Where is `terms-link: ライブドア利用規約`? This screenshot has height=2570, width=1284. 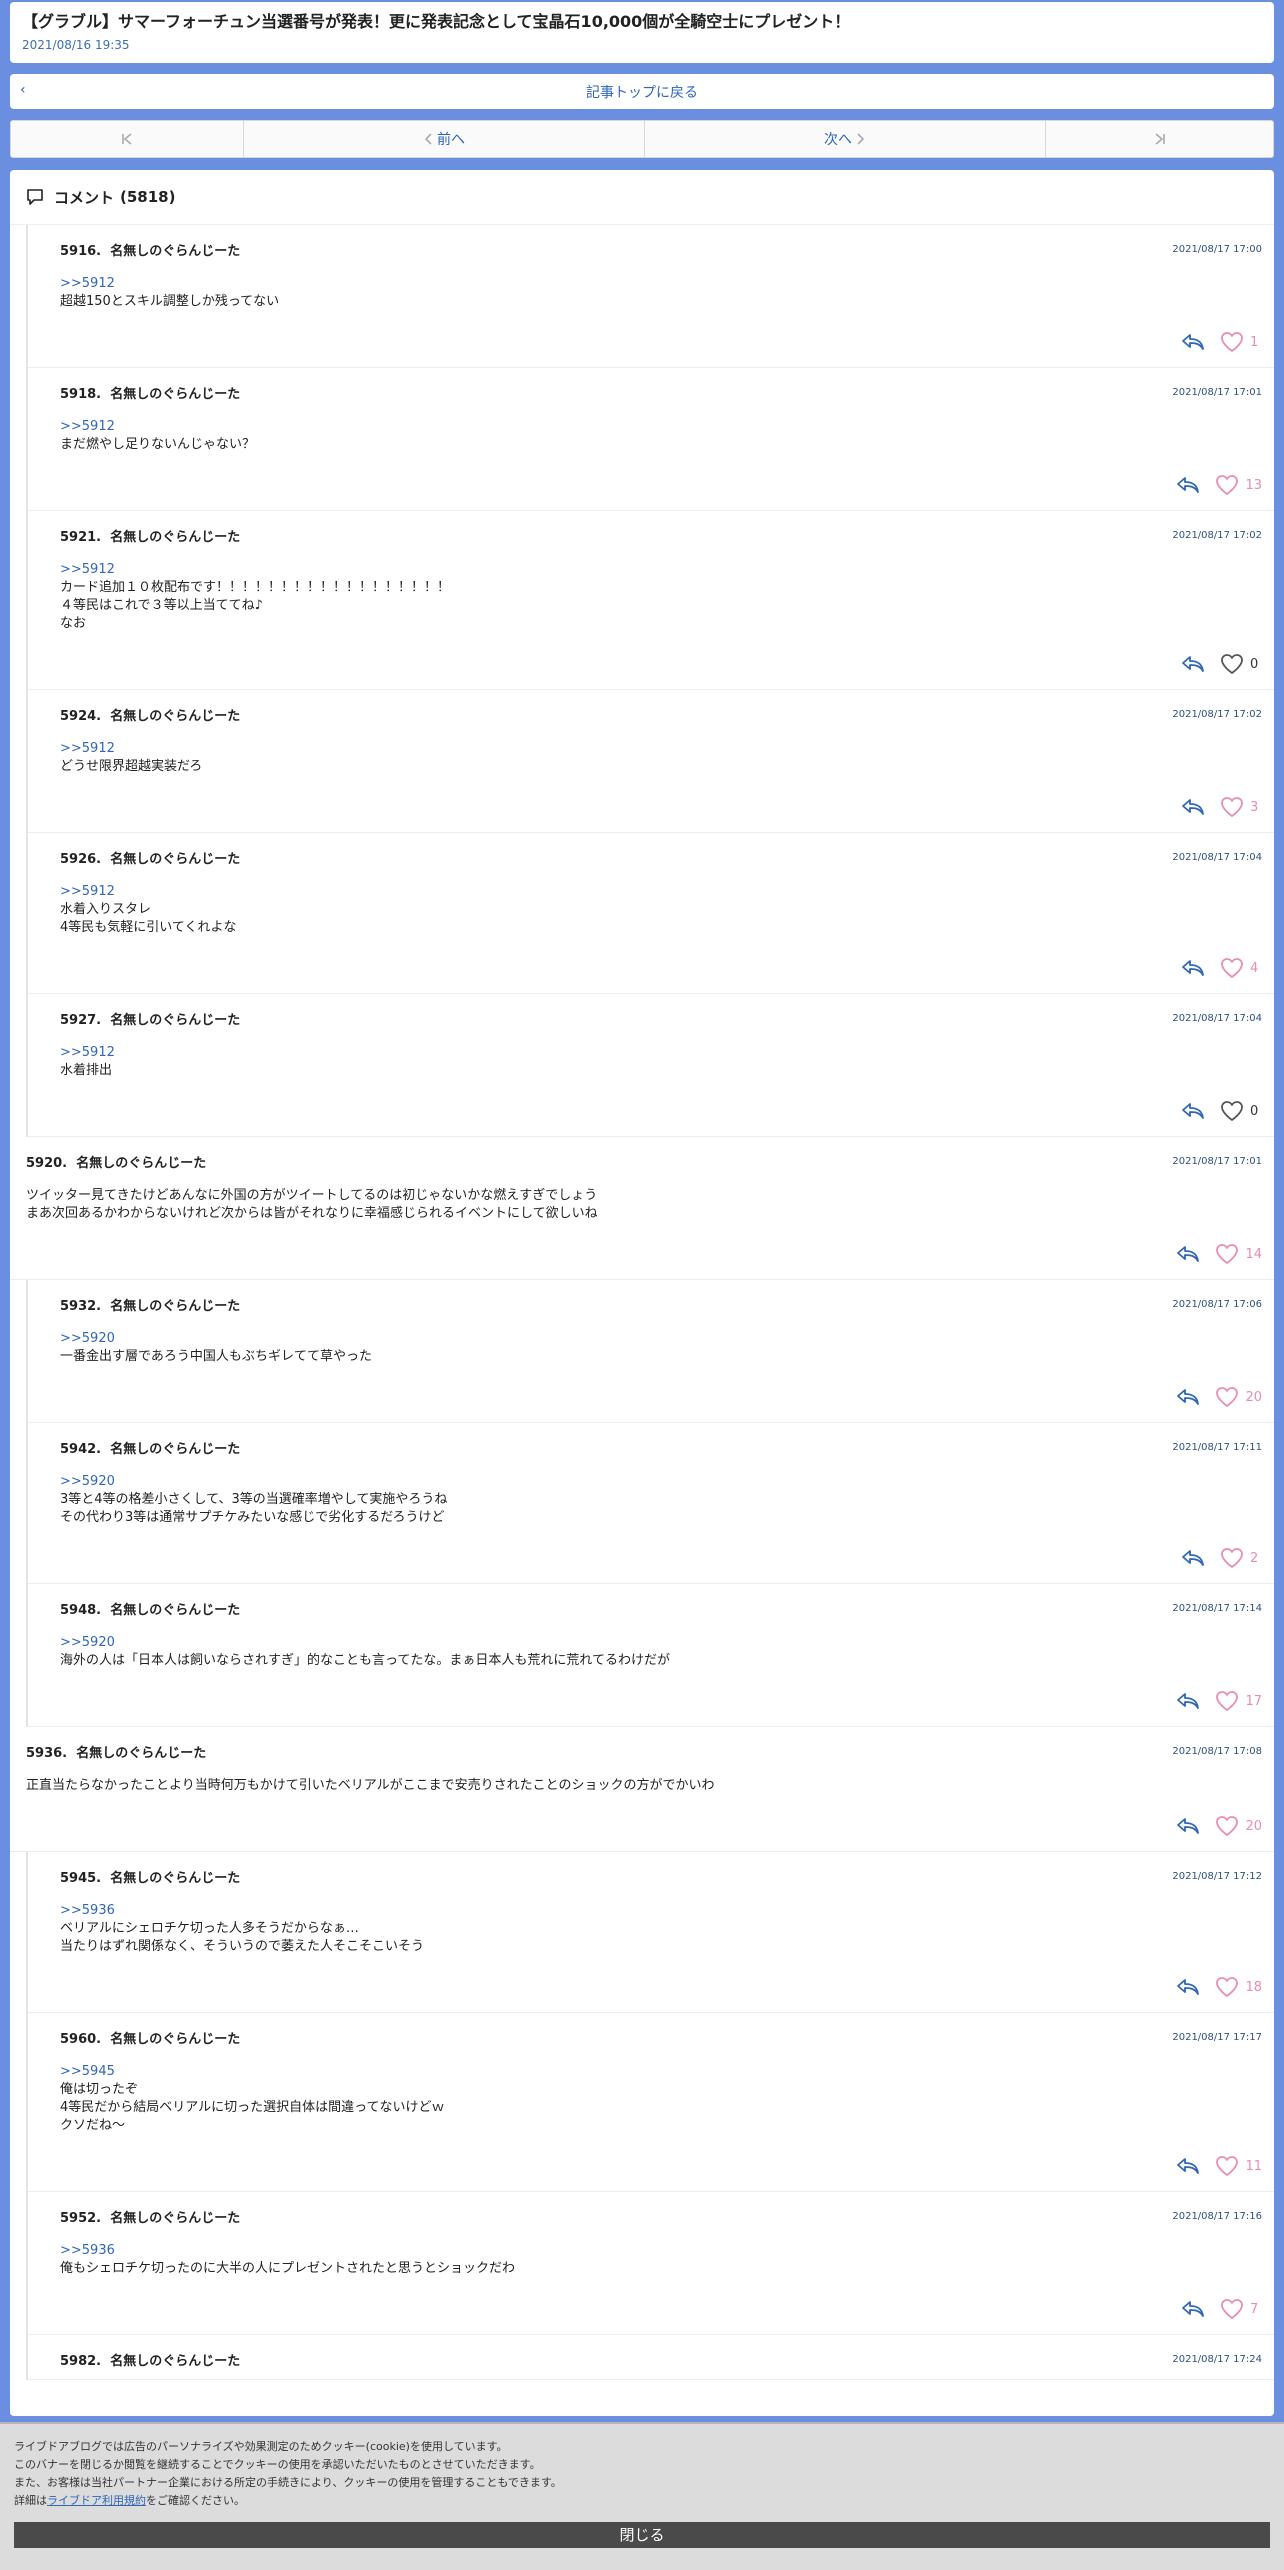
terms-link: ライブドア利用規約 is located at coordinates (96, 2500).